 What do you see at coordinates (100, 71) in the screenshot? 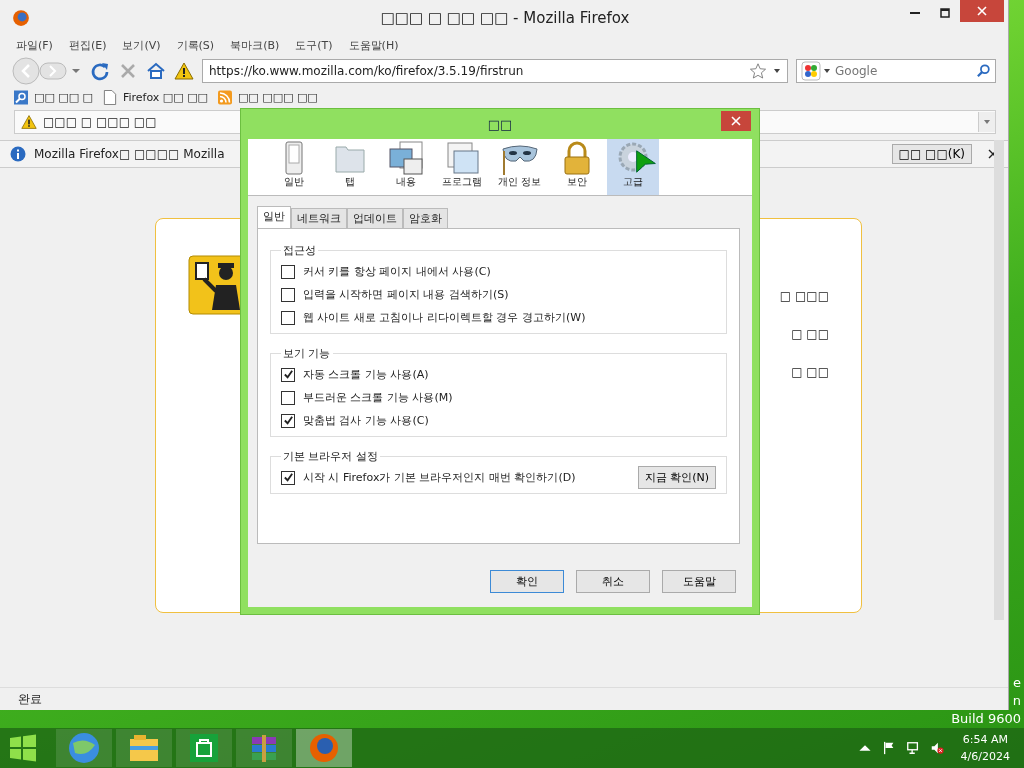
I see `reload-icon` at bounding box center [100, 71].